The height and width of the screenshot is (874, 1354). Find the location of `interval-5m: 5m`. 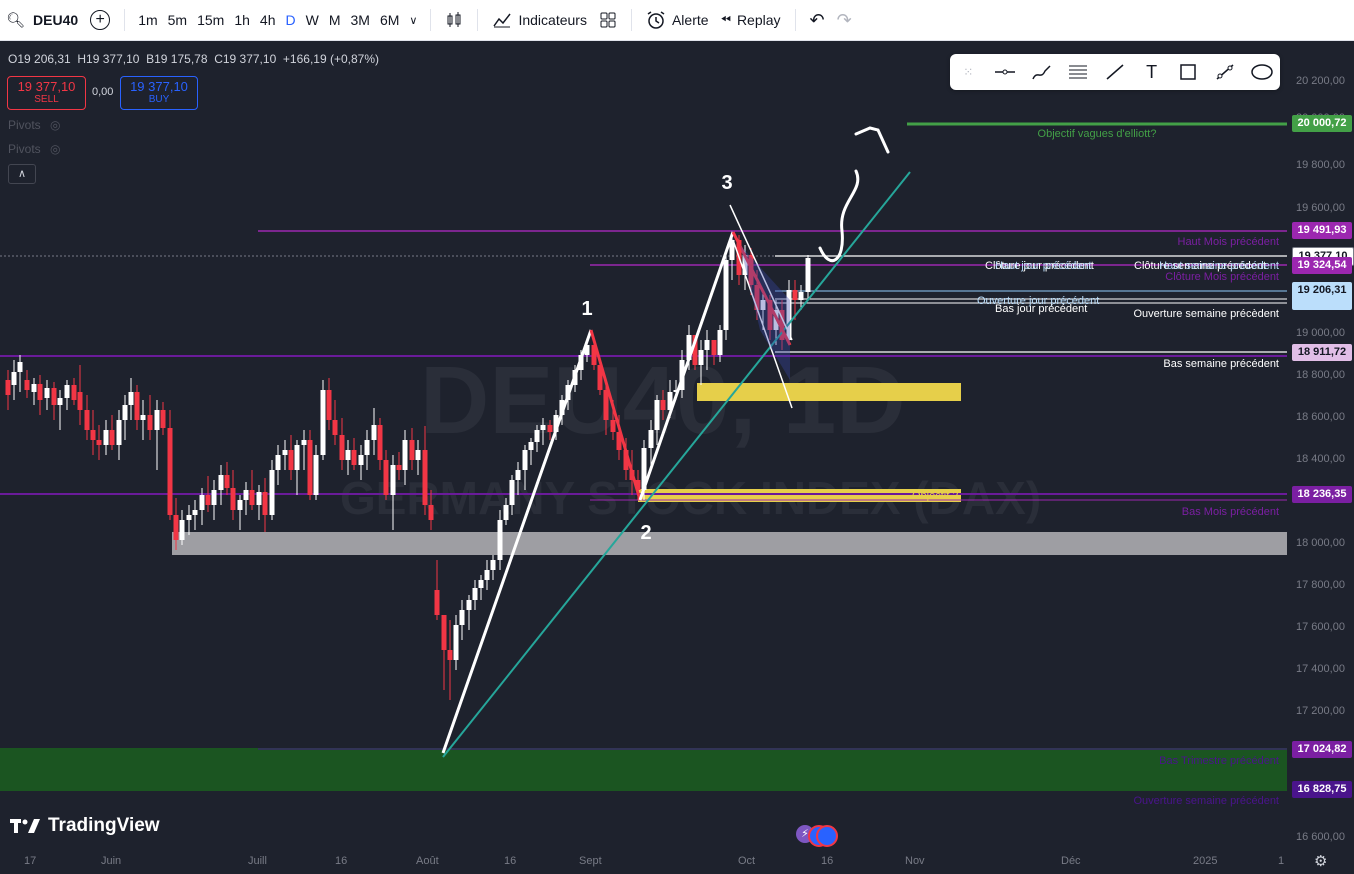

interval-5m: 5m is located at coordinates (177, 20).